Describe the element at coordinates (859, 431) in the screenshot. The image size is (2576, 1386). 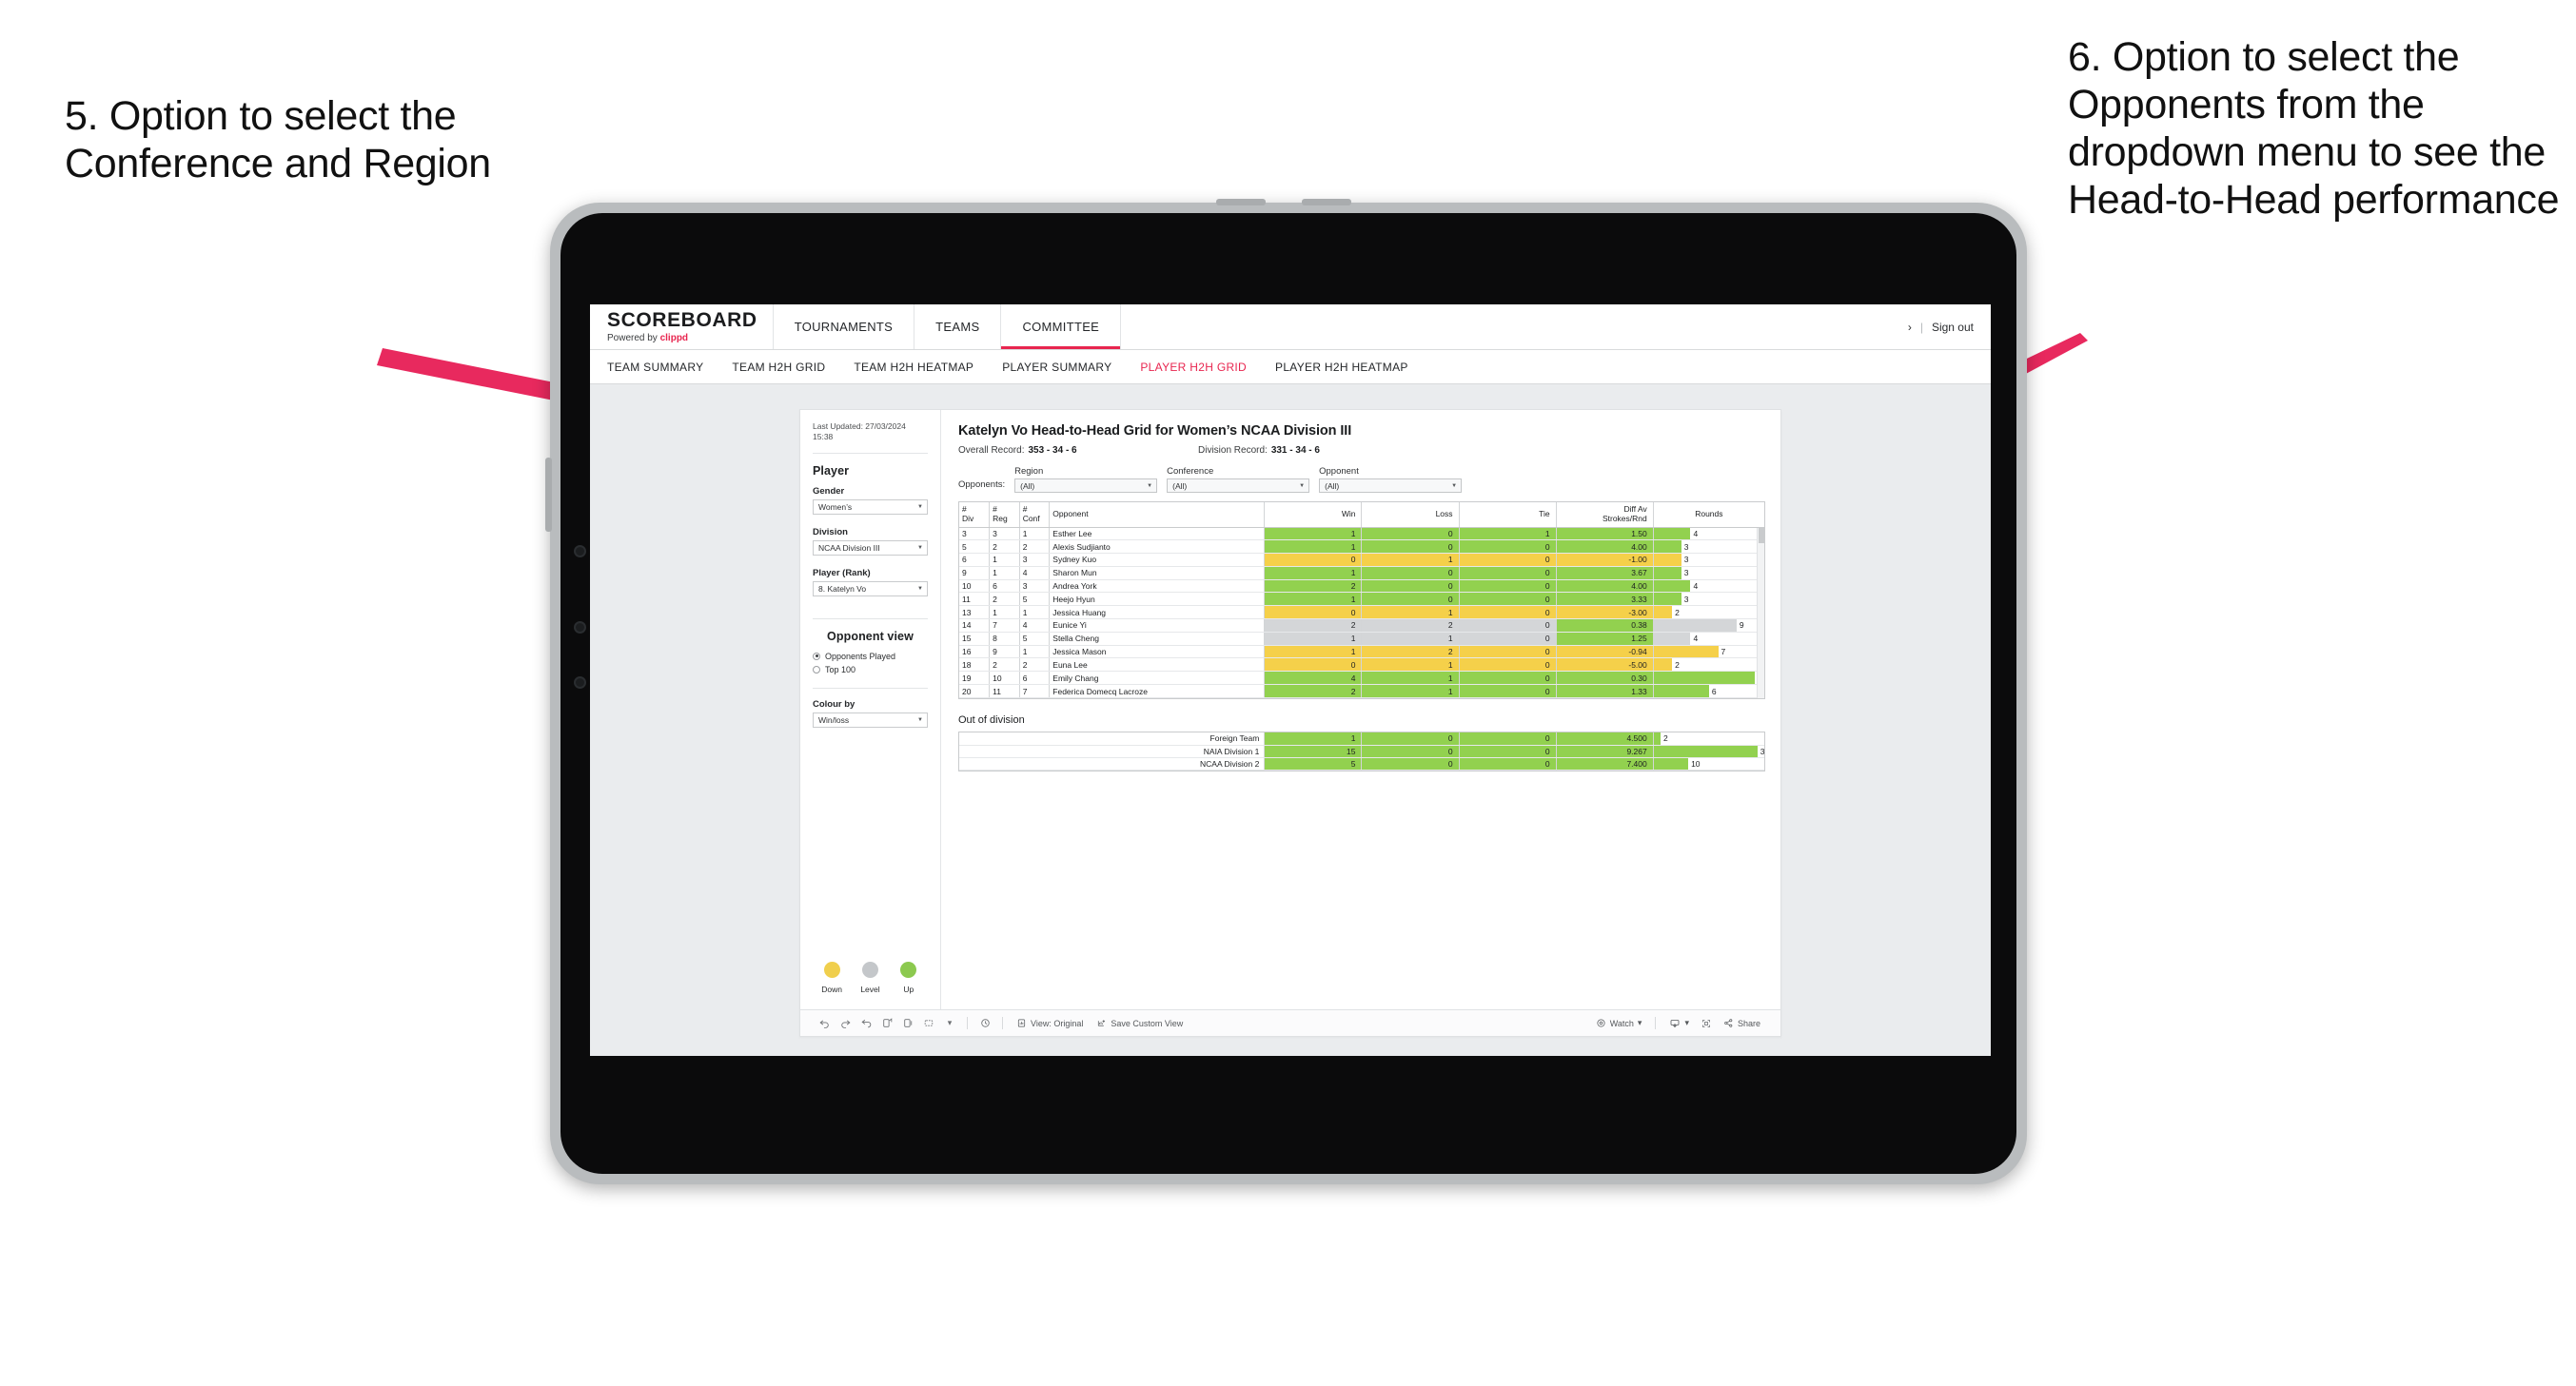
I see `last-updated-text: Last Updated: 27/03/2024 15:38` at that location.